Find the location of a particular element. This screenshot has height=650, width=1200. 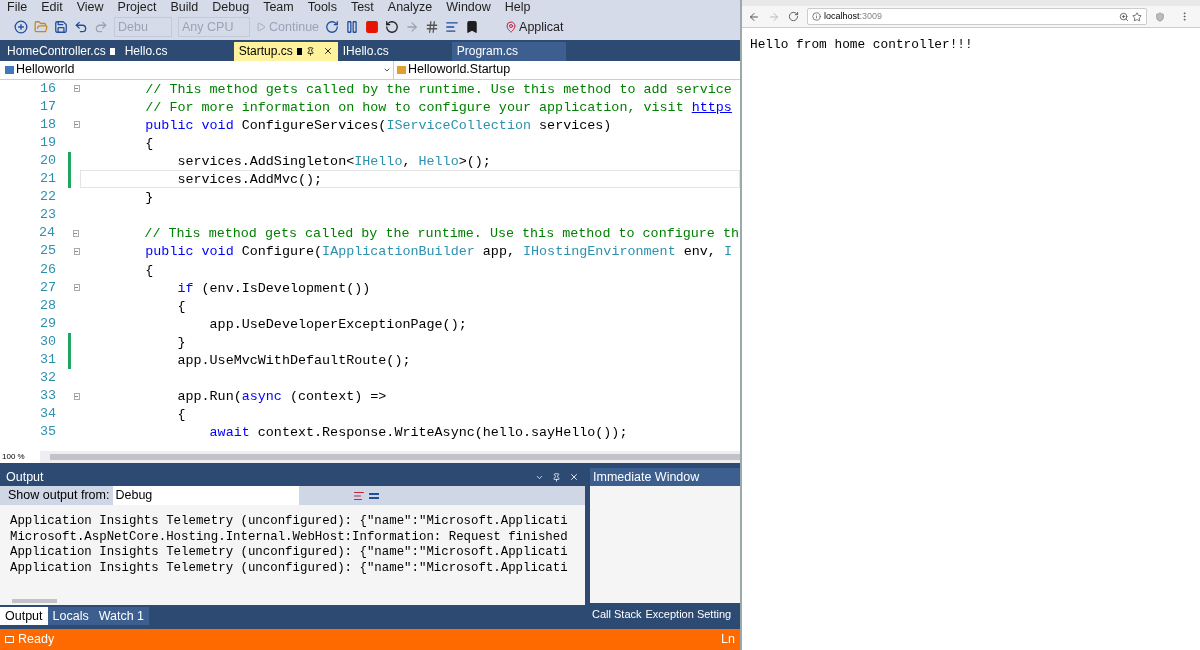

line-number: 35 is located at coordinates (47, 432).